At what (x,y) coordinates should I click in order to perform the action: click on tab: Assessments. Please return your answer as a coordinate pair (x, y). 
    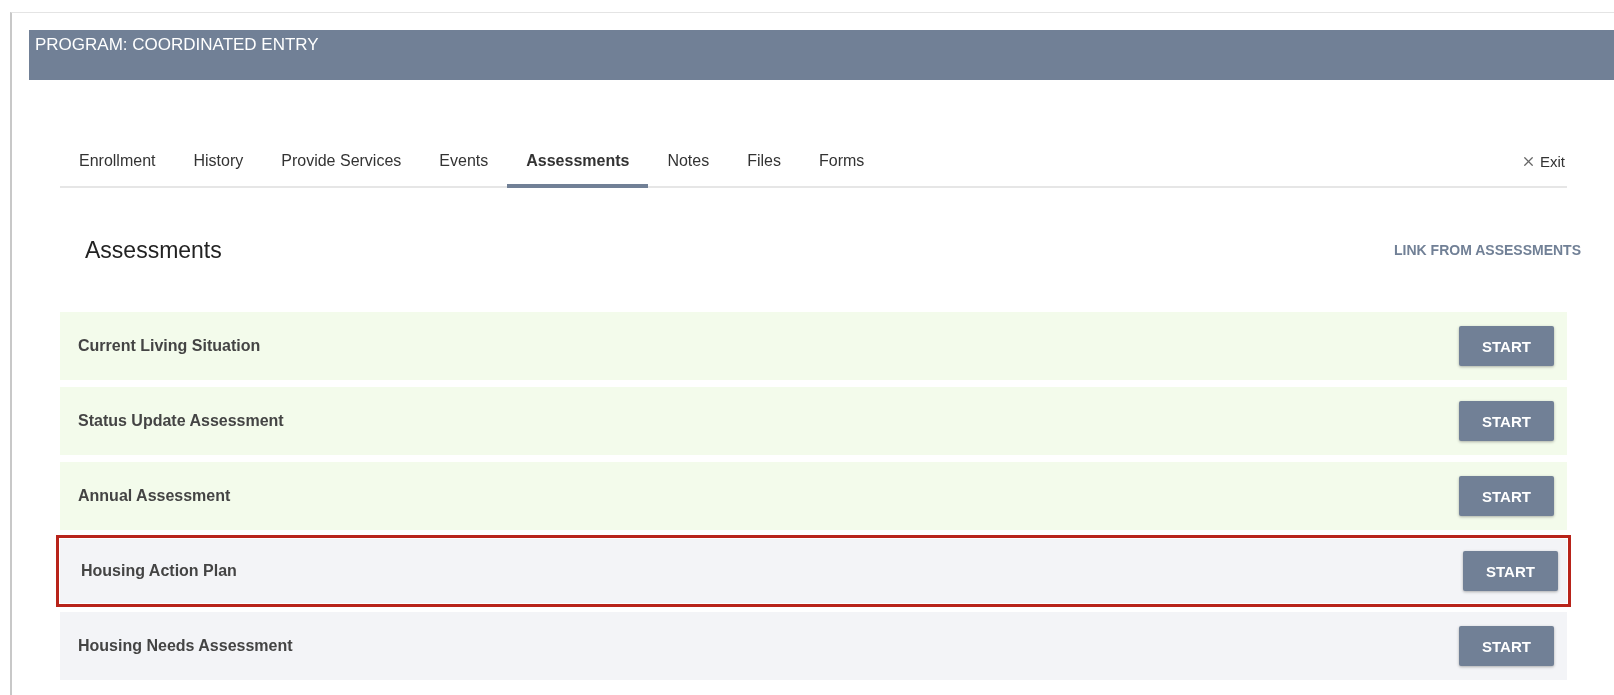
    Looking at the image, I should click on (578, 170).